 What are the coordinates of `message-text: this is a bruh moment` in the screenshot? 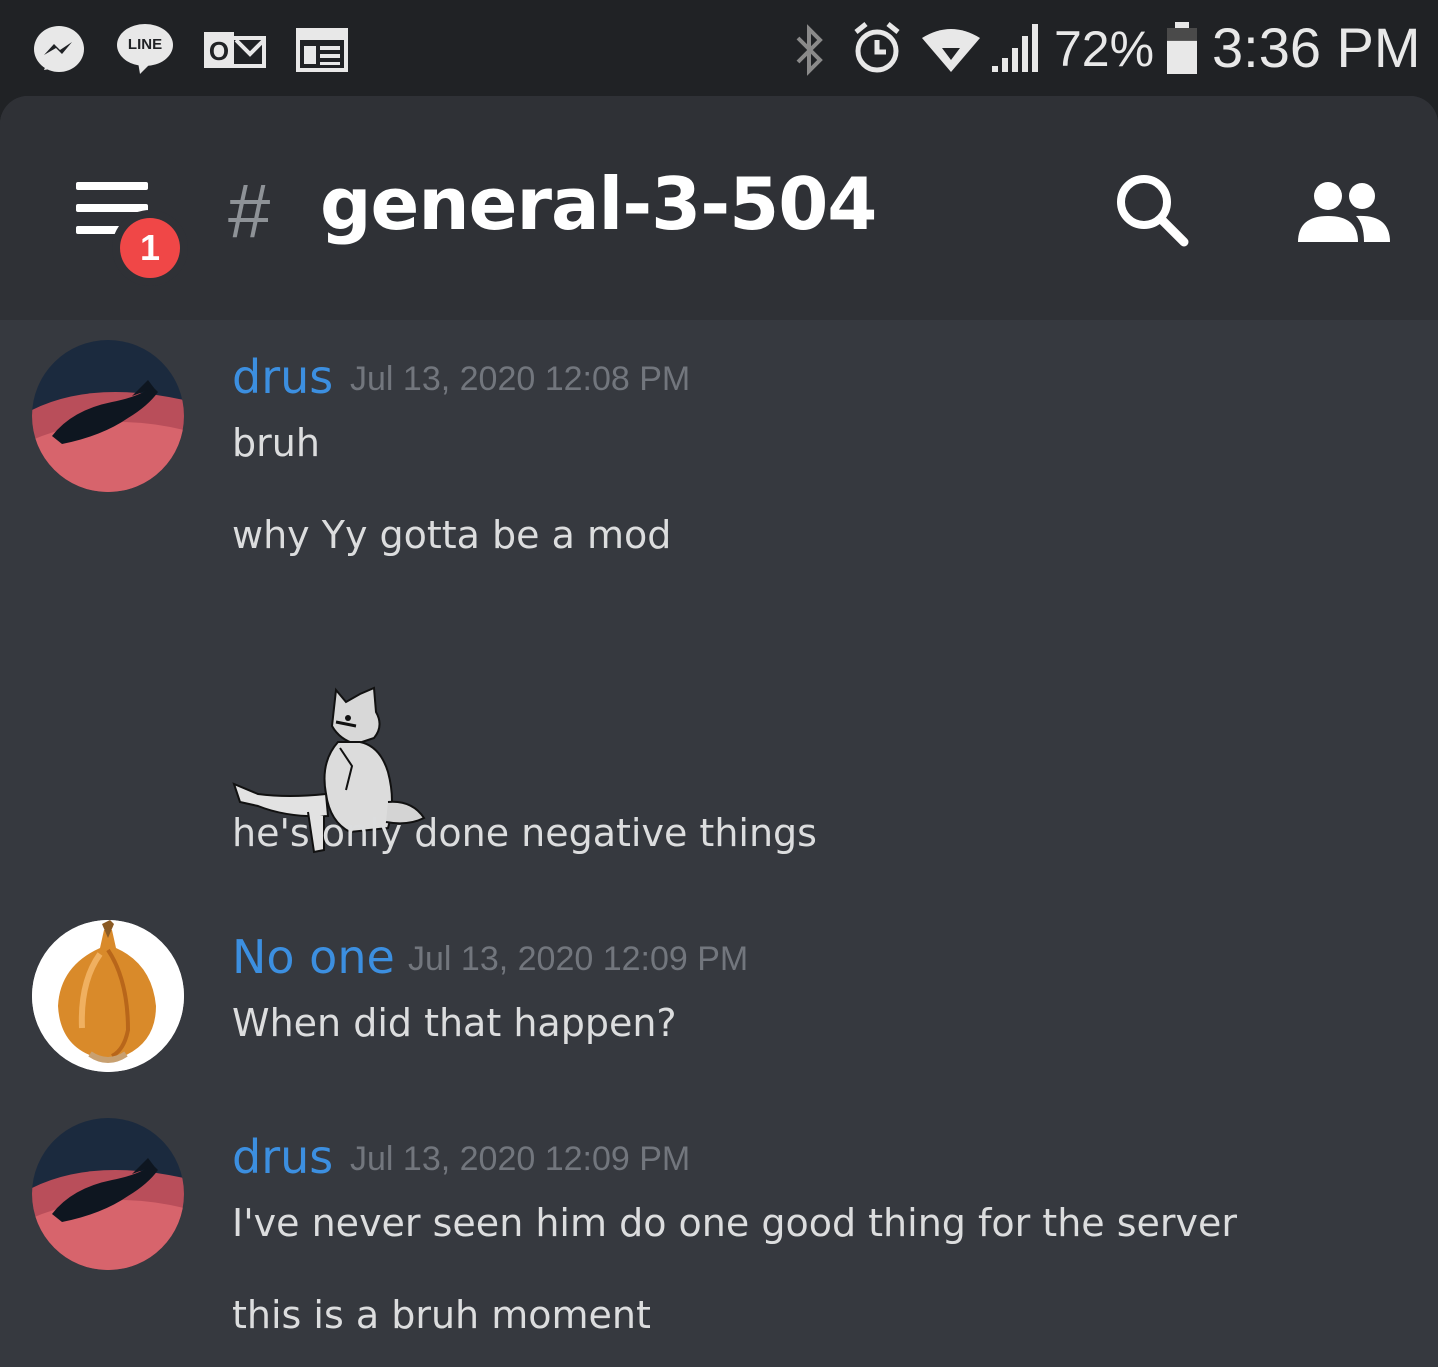 It's located at (441, 1315).